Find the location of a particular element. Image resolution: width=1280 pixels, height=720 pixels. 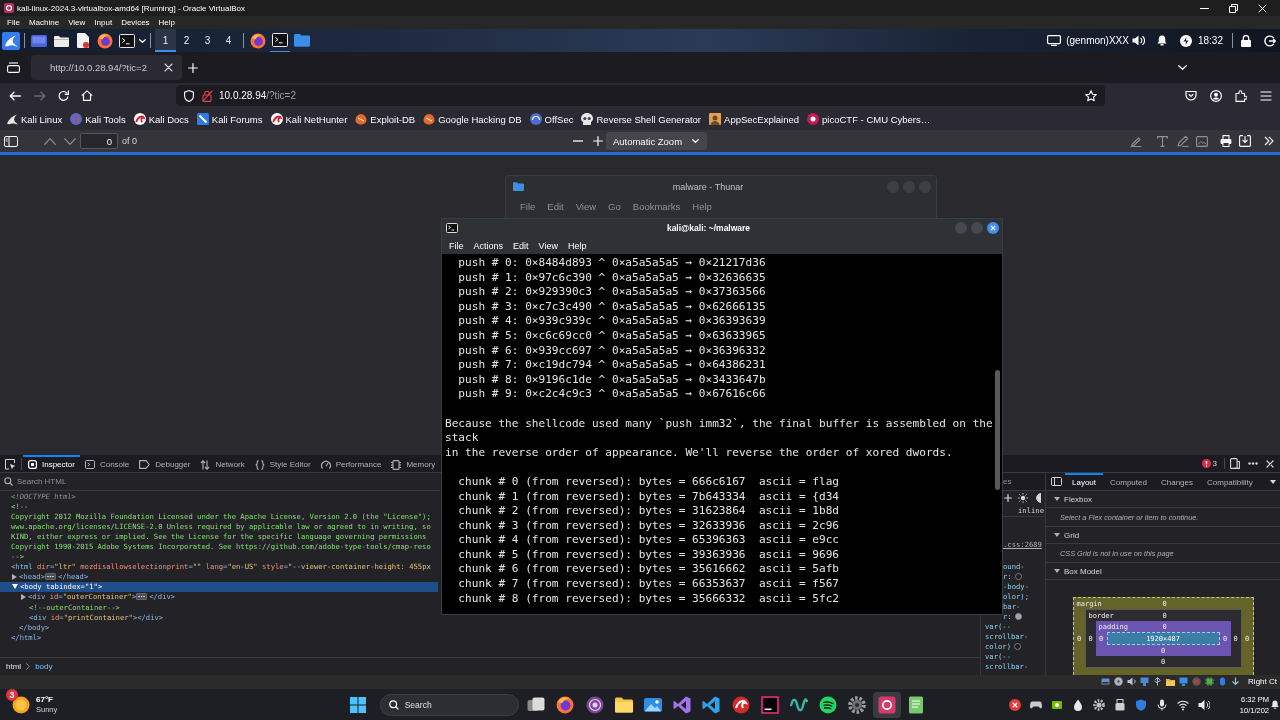

overlapping-windows-icon is located at coordinates (536, 704).